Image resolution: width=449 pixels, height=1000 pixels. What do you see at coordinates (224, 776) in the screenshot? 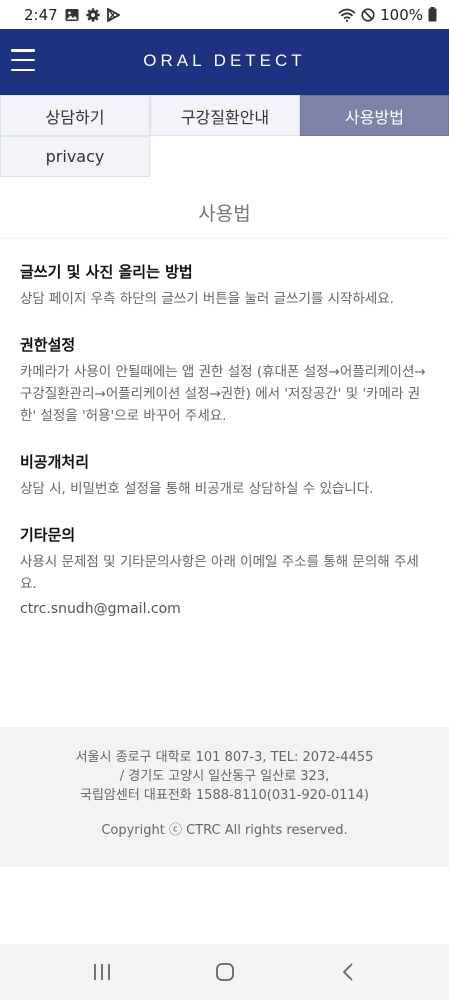
I see `footer-address-line-2: / 경기도 고양시 일산동구 일산로 323,` at bounding box center [224, 776].